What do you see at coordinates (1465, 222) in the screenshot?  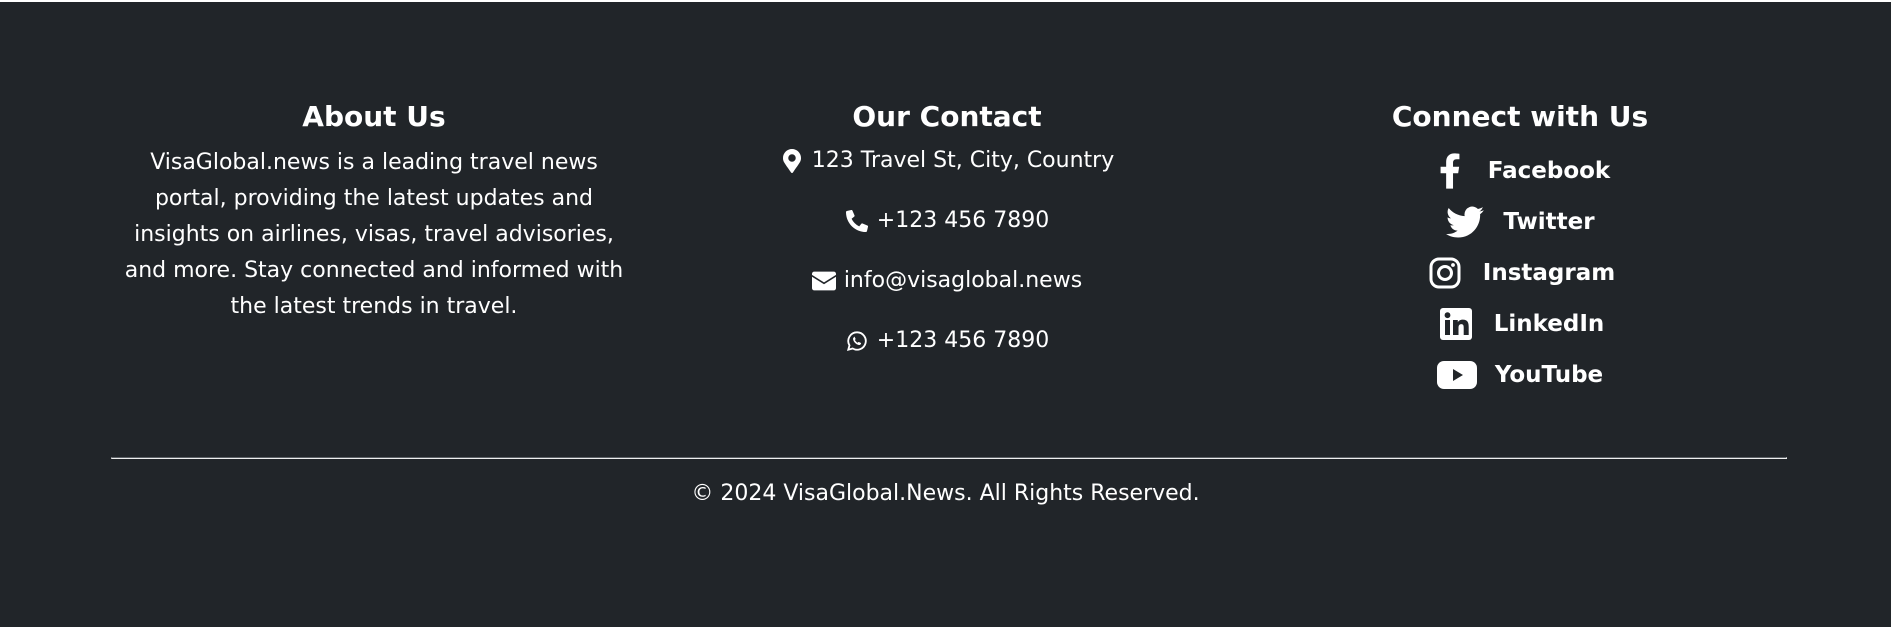 I see `twitter-icon` at bounding box center [1465, 222].